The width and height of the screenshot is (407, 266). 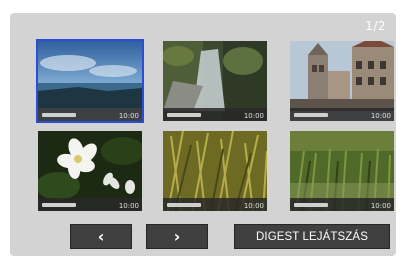 I want to click on next-page-button: ›, so click(x=177, y=236).